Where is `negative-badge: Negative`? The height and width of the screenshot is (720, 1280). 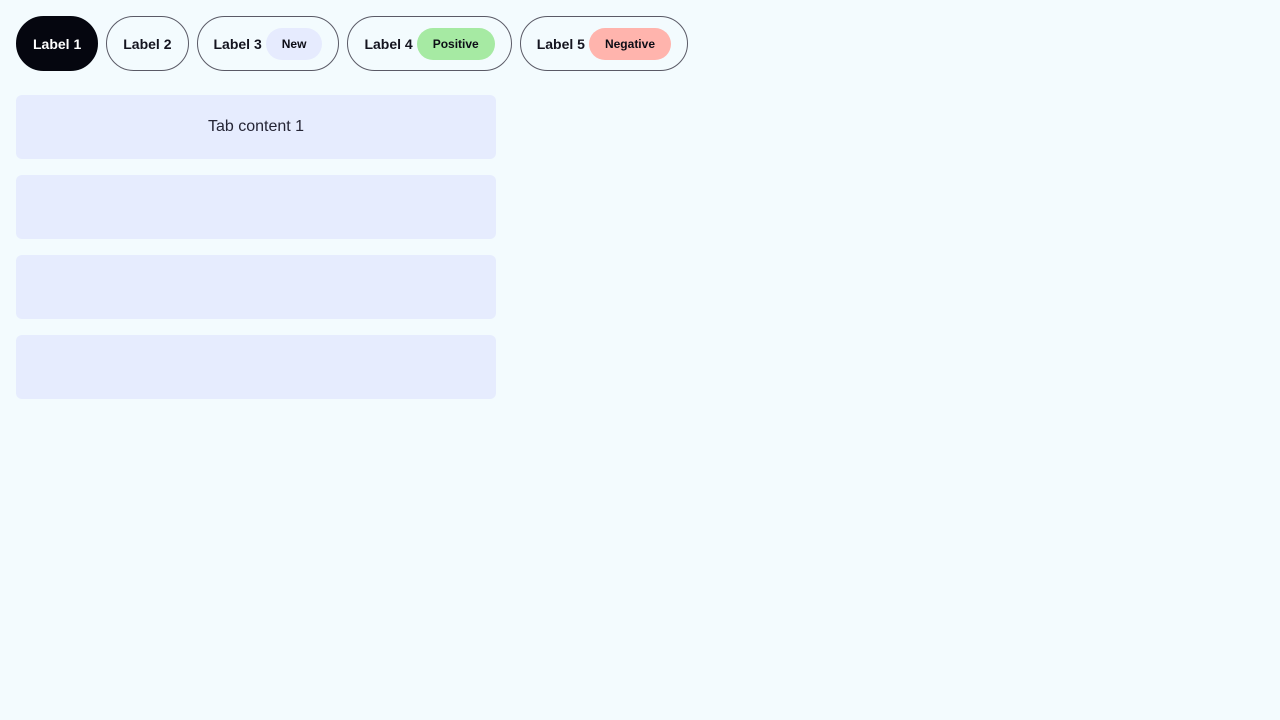 negative-badge: Negative is located at coordinates (629, 43).